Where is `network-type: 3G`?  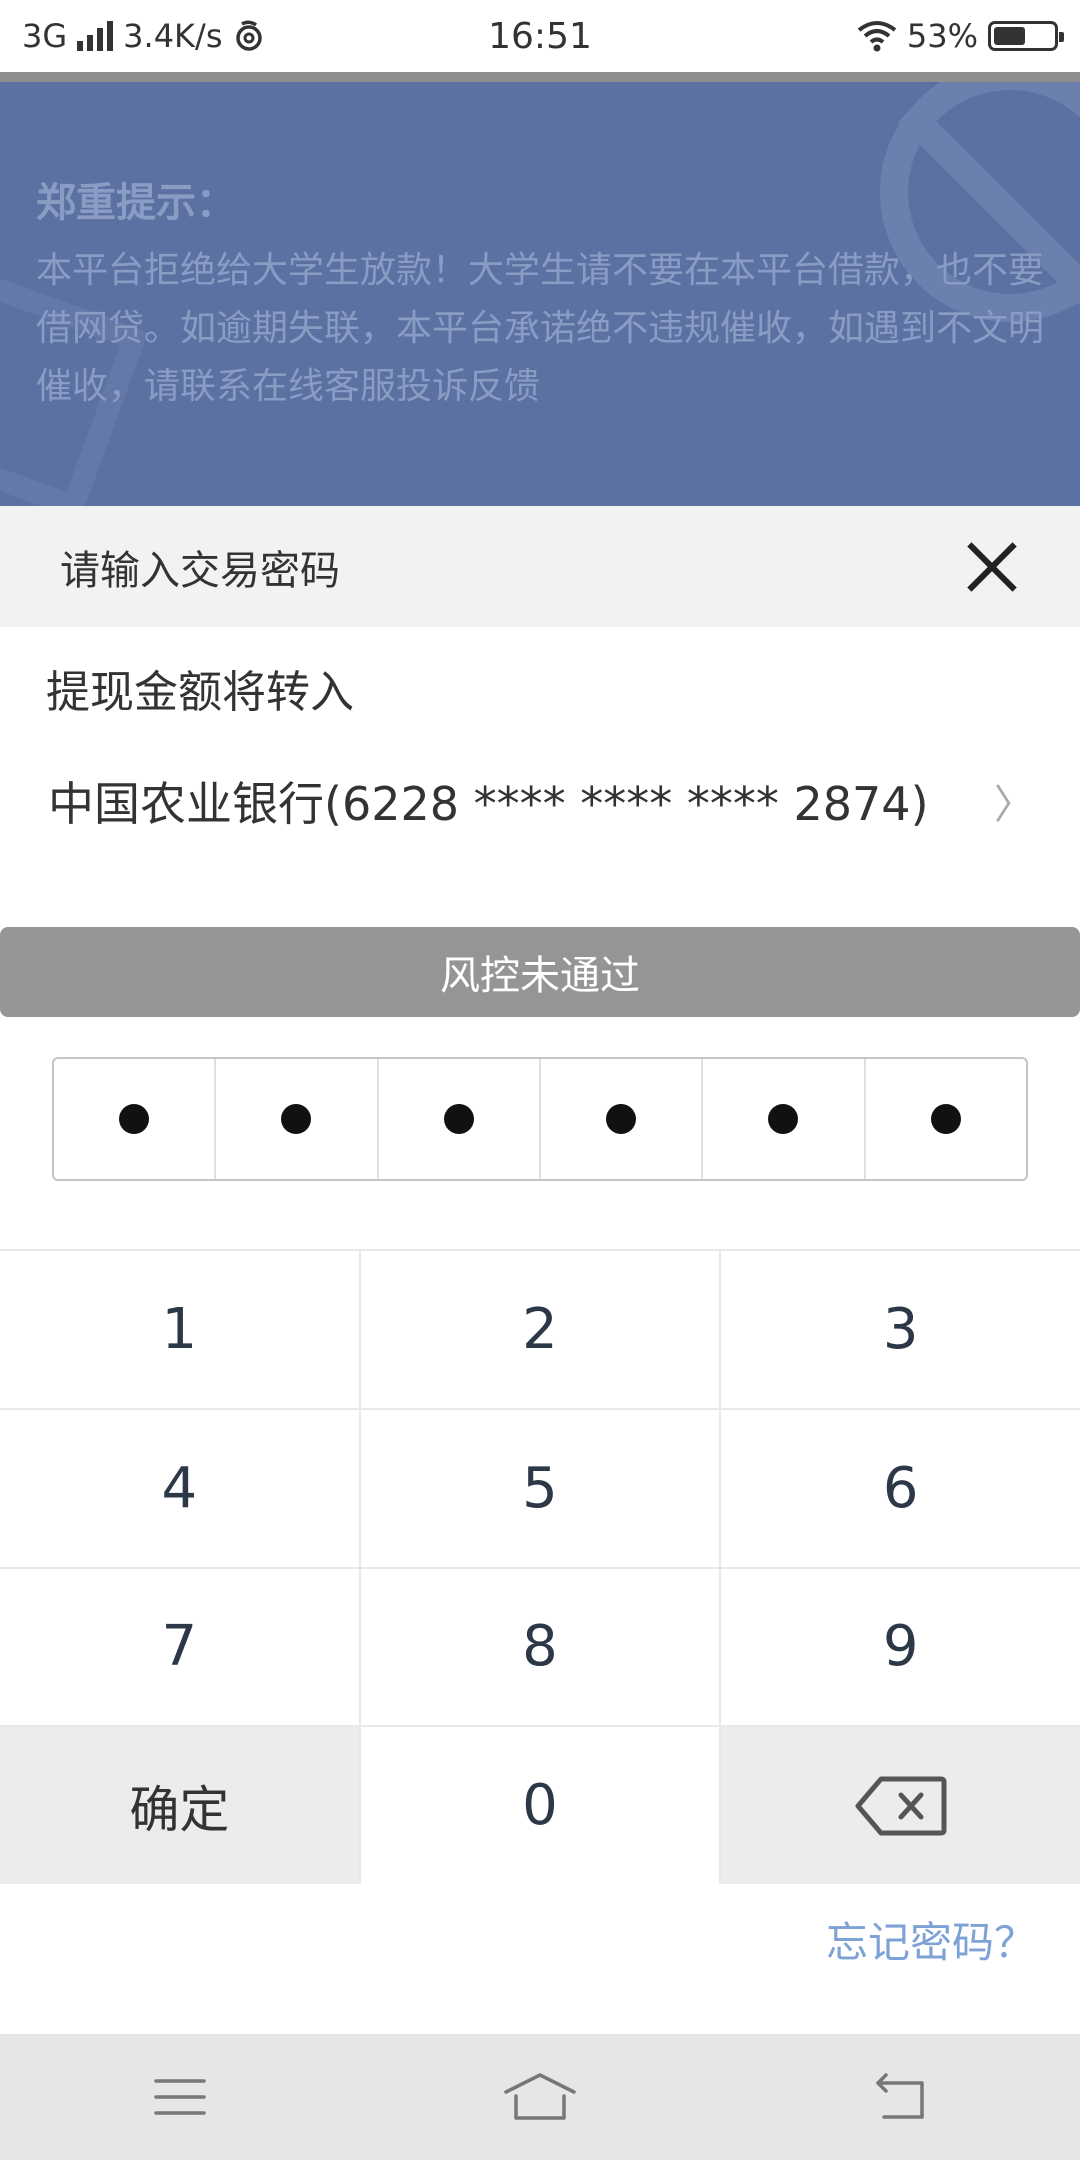 network-type: 3G is located at coordinates (45, 36).